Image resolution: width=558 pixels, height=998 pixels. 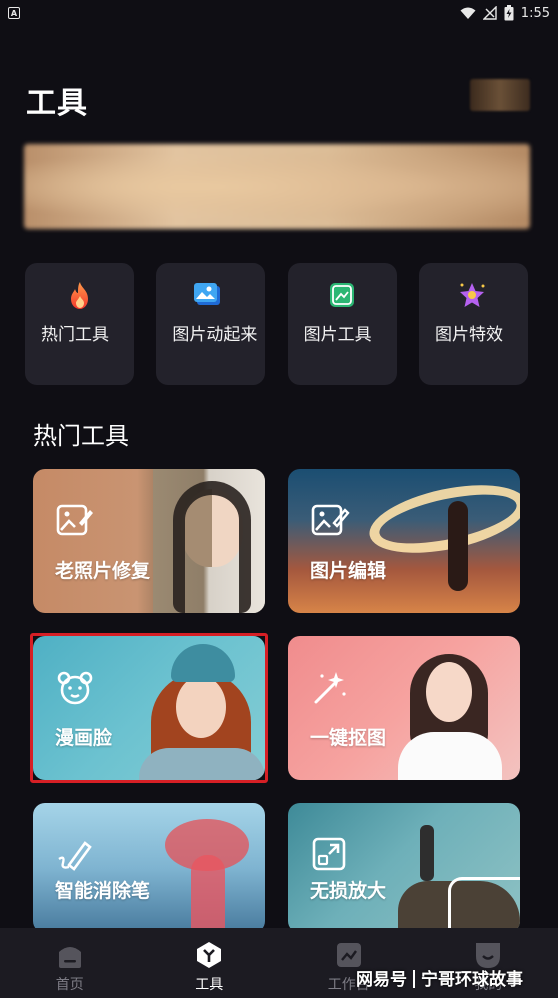 What do you see at coordinates (149, 708) in the screenshot?
I see `selection-highlight` at bounding box center [149, 708].